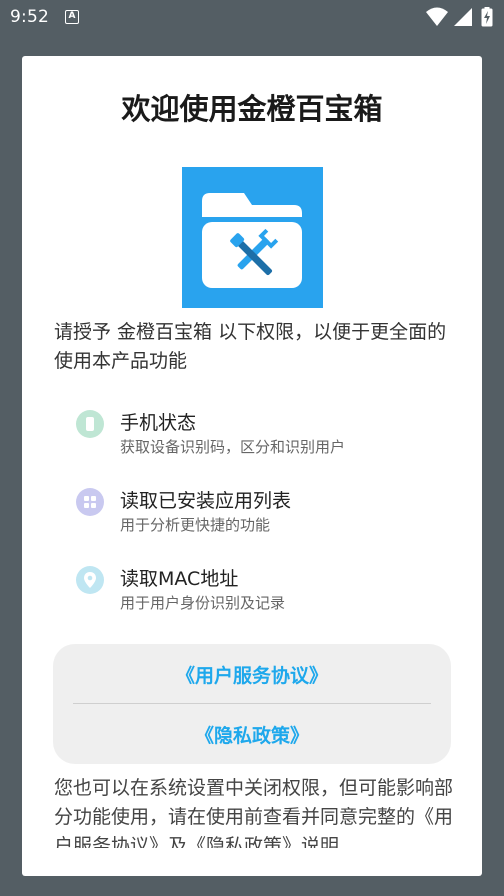  I want to click on app-logo, so click(252, 237).